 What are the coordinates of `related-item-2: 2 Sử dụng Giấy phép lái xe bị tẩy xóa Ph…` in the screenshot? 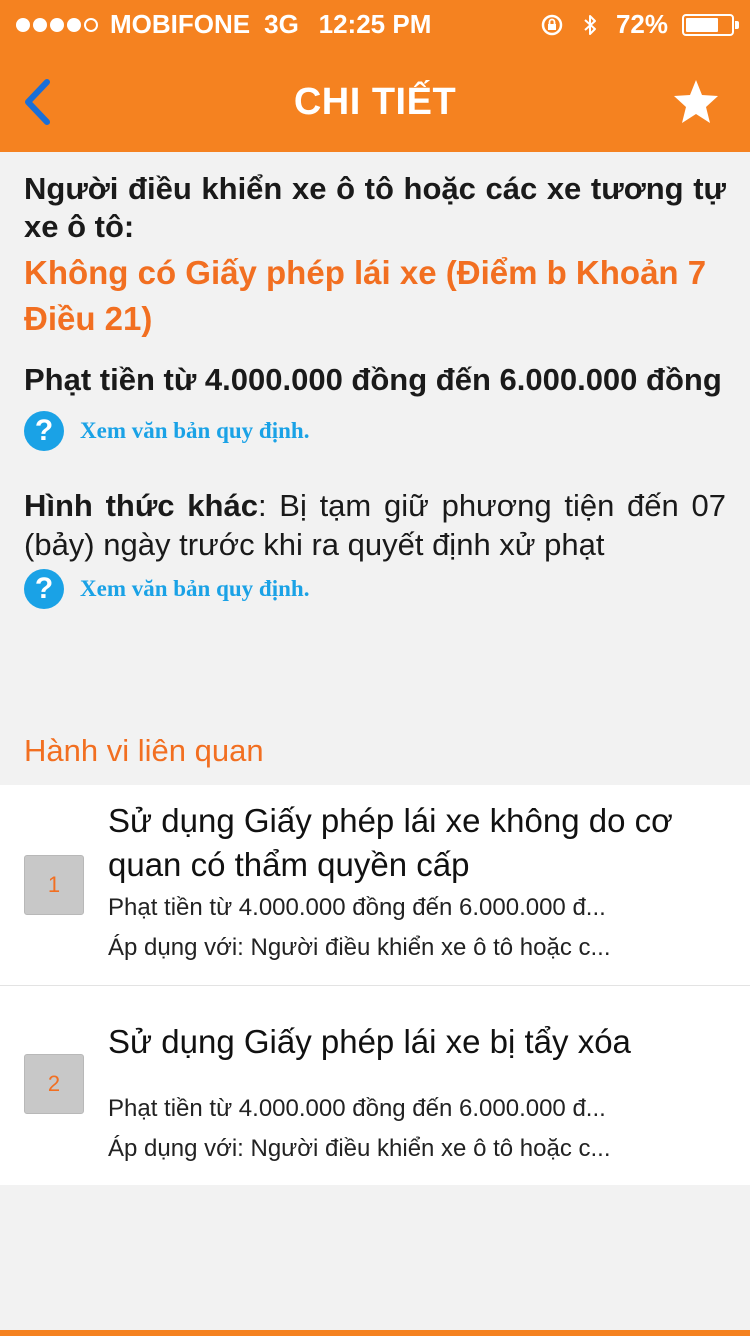 It's located at (375, 1085).